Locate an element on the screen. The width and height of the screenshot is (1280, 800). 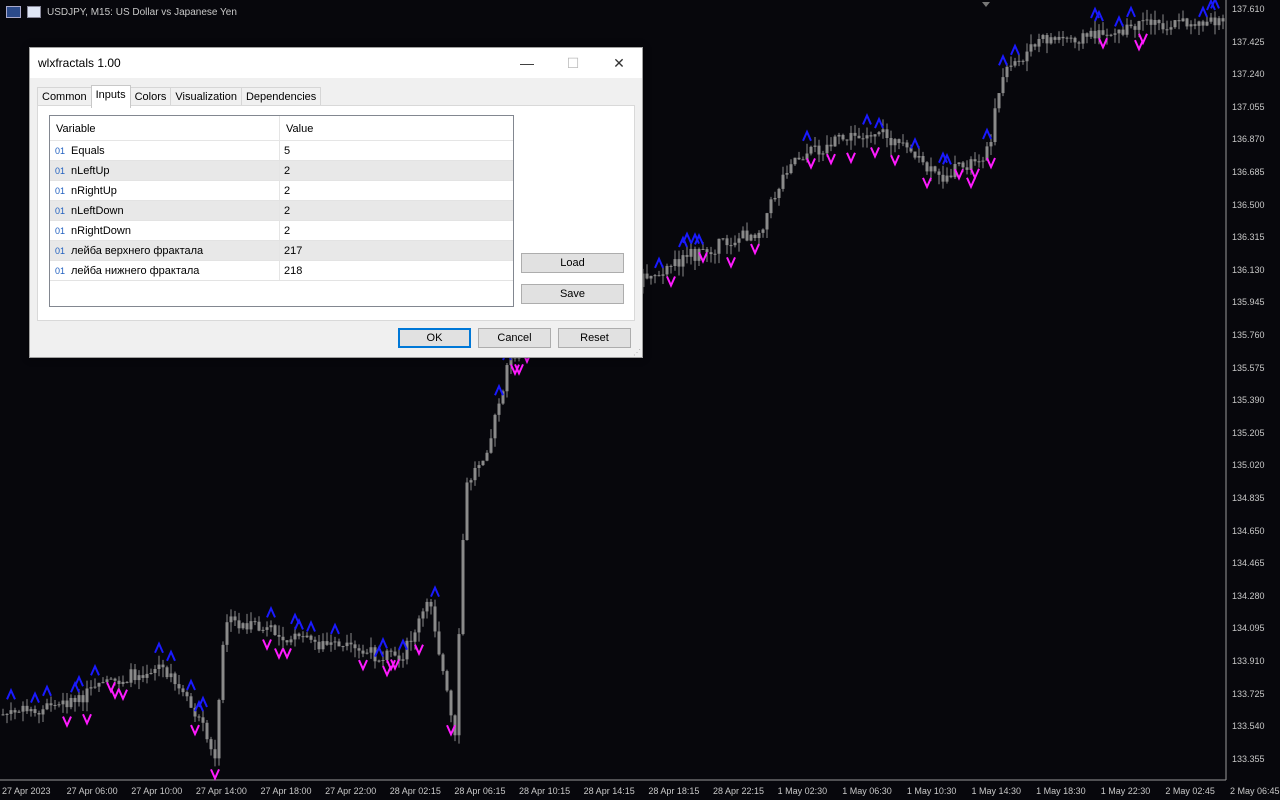
table-row: 01 лейба верхнего фрактала 217 is located at coordinates (281, 251).